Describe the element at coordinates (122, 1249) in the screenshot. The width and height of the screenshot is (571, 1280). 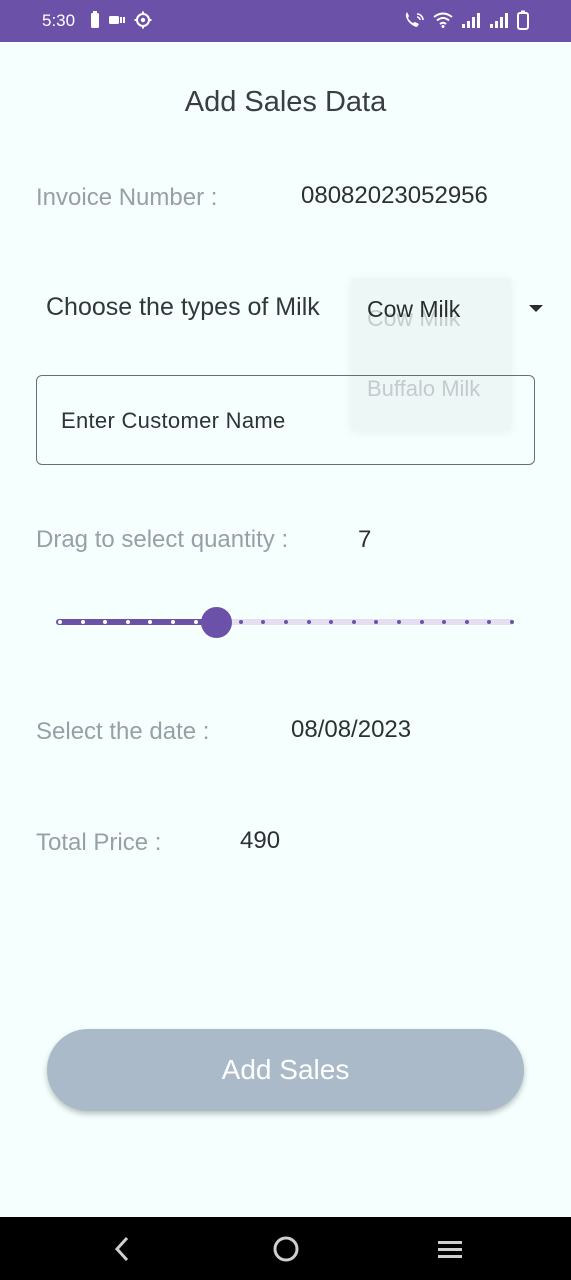
I see `back-icon` at that location.